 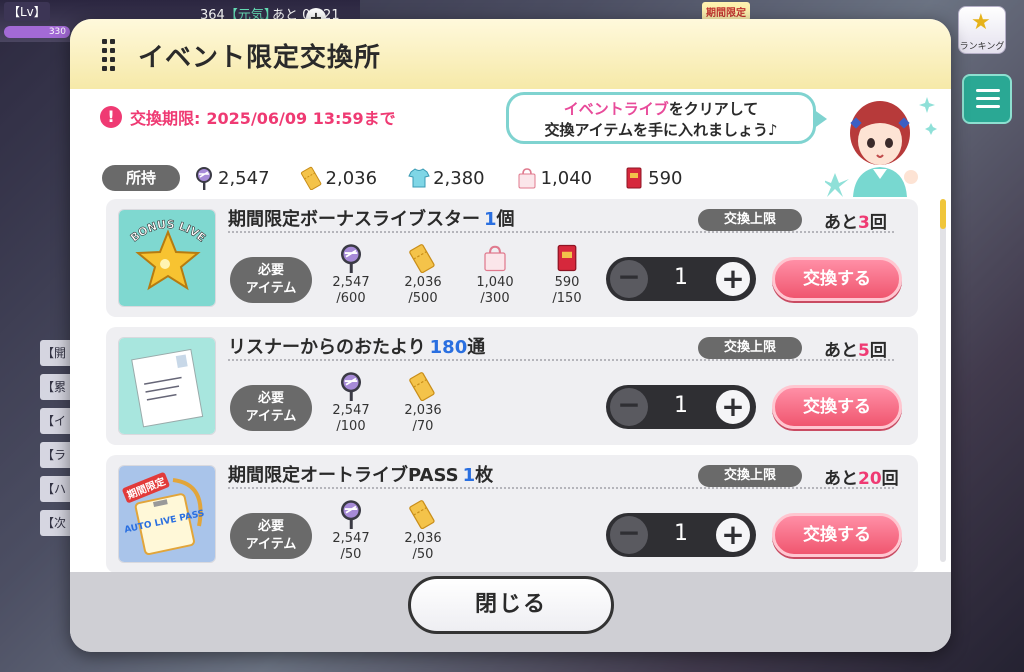 I want to click on modal-title: イベント限定交換所, so click(x=260, y=58).